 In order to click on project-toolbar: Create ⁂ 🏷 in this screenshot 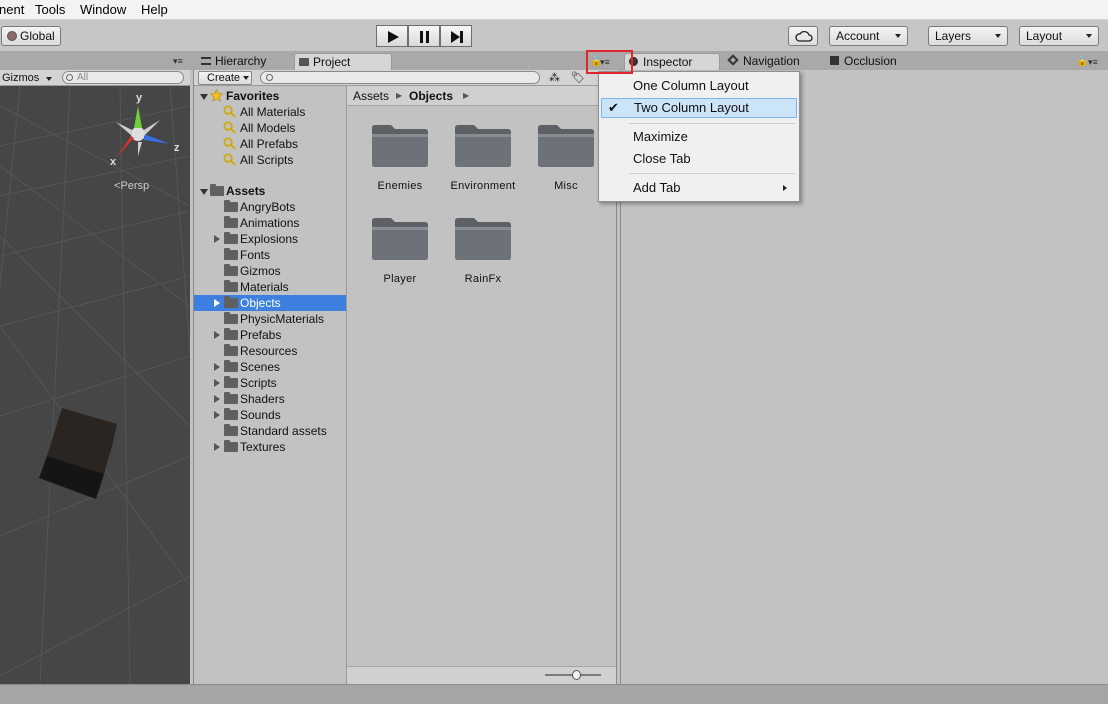, I will do `click(406, 78)`.